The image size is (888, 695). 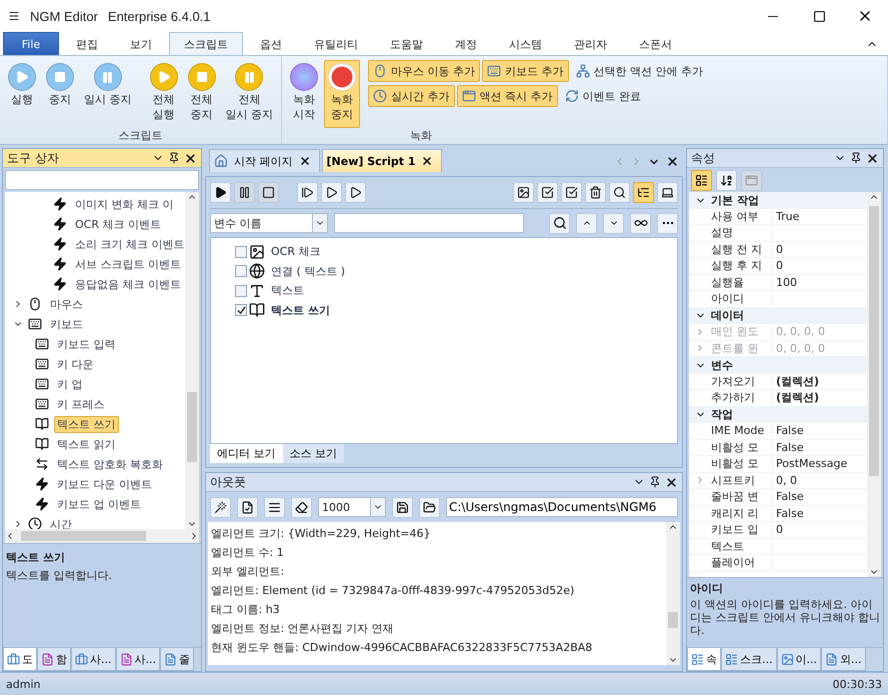 What do you see at coordinates (742, 447) in the screenshot?
I see `property-name: 비활성 모` at bounding box center [742, 447].